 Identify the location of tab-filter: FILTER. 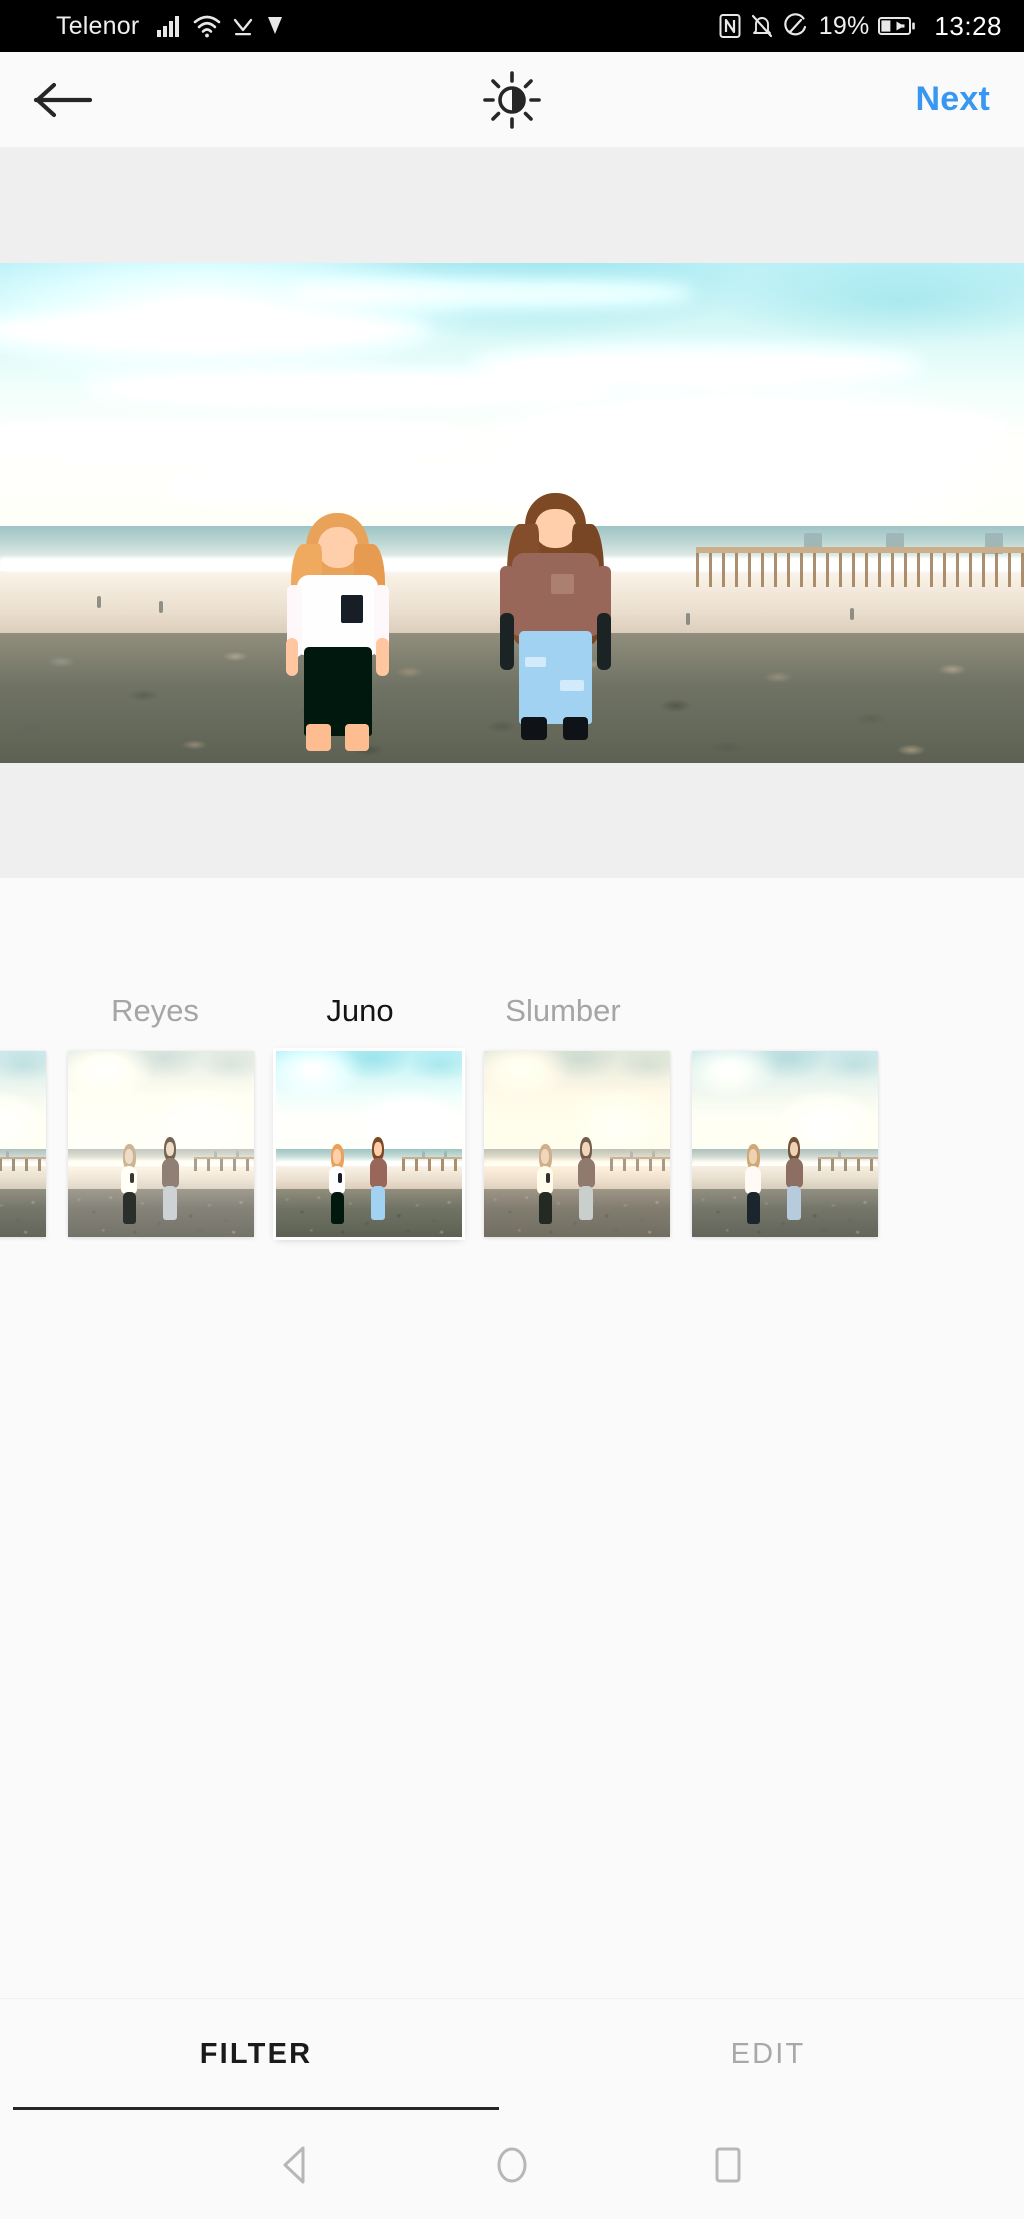
(256, 2054).